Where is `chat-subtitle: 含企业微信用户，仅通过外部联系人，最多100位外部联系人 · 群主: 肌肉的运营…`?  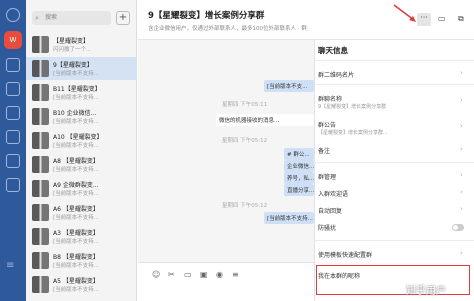
chat-subtitle: 含企业微信用户，仅通过外部联系人，最多100位外部联系人 · 群主: 肌肉的运营… is located at coordinates (228, 29).